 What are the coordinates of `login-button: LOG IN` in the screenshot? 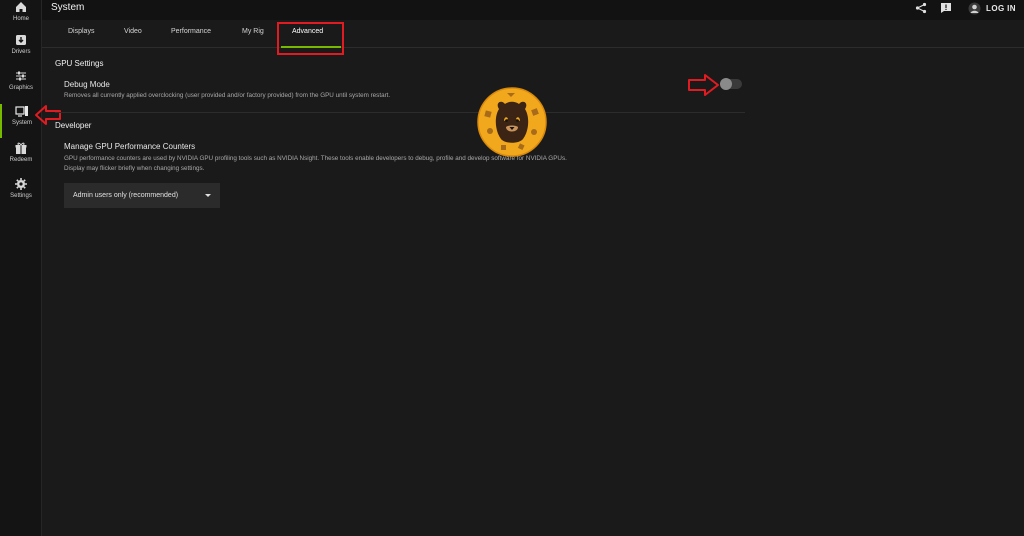 It's located at (992, 8).